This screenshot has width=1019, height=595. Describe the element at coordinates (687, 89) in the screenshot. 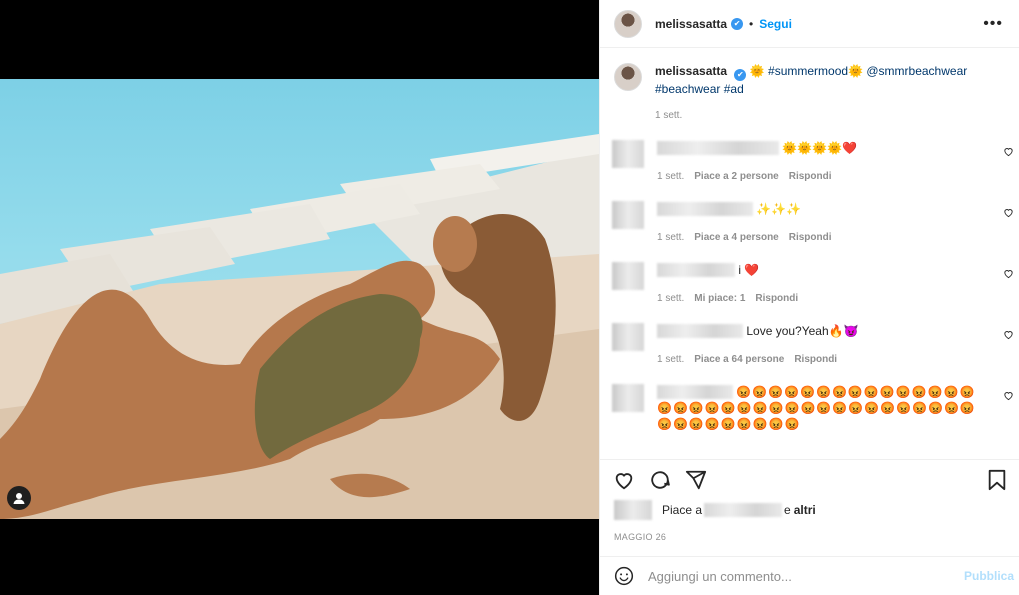

I see `hashtag-link: #beachwear` at that location.